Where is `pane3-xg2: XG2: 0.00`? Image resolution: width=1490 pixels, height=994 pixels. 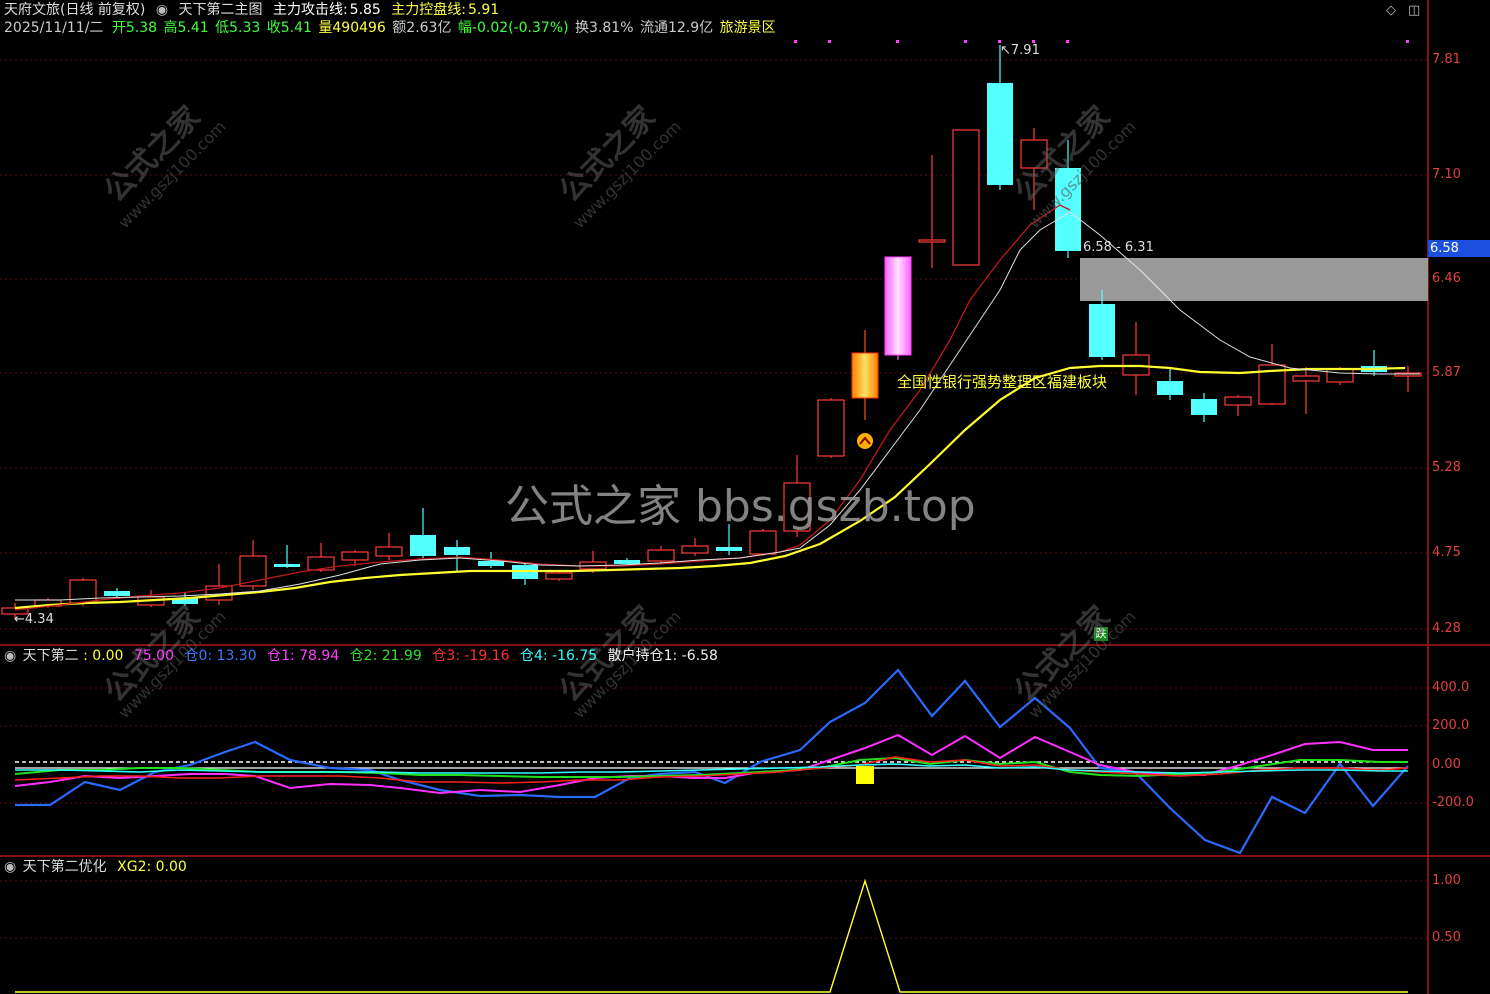
pane3-xg2: XG2: 0.00 is located at coordinates (152, 867).